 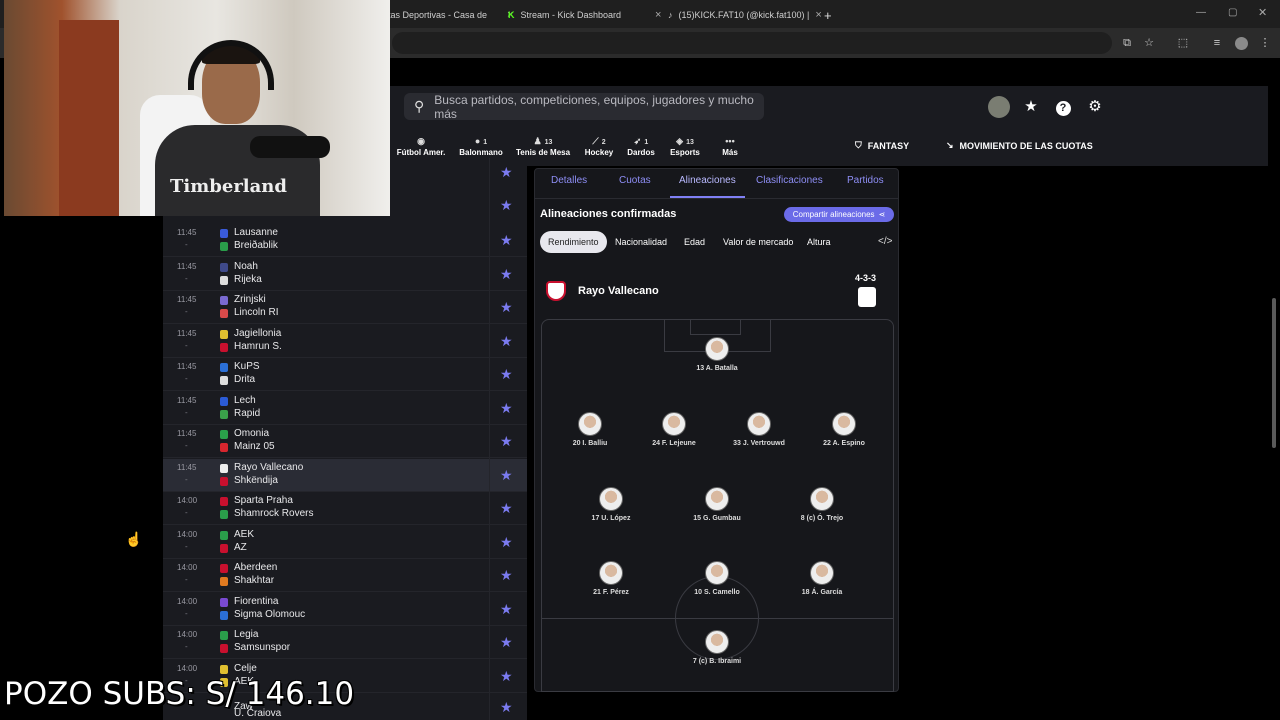 I want to click on match-row: 14:00 - Fiorentina Sigma Olomouc ★, so click(x=345, y=609).